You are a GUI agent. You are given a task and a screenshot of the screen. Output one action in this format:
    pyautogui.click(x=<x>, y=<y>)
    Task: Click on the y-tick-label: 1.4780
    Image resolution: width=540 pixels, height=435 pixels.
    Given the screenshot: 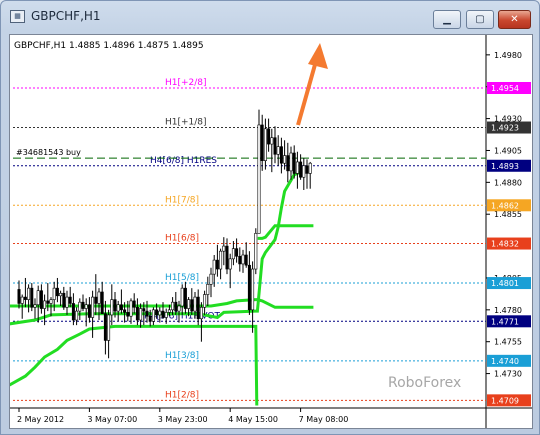 What is the action you would take?
    pyautogui.click(x=508, y=310)
    